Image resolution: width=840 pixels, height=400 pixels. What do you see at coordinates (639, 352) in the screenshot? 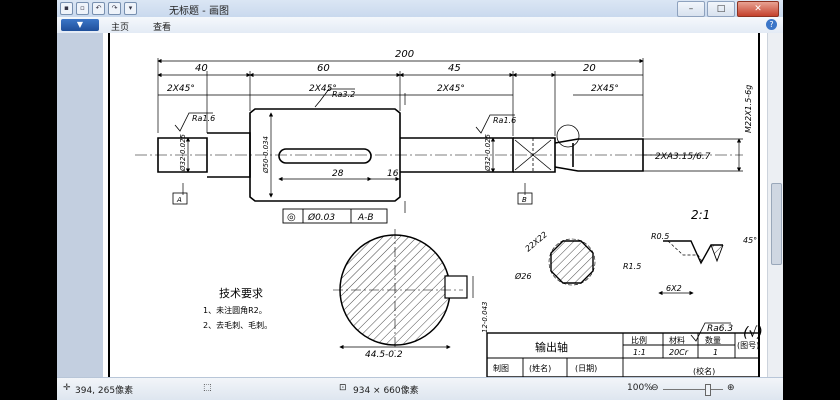
I see `tb-scale: 1:1` at bounding box center [639, 352].